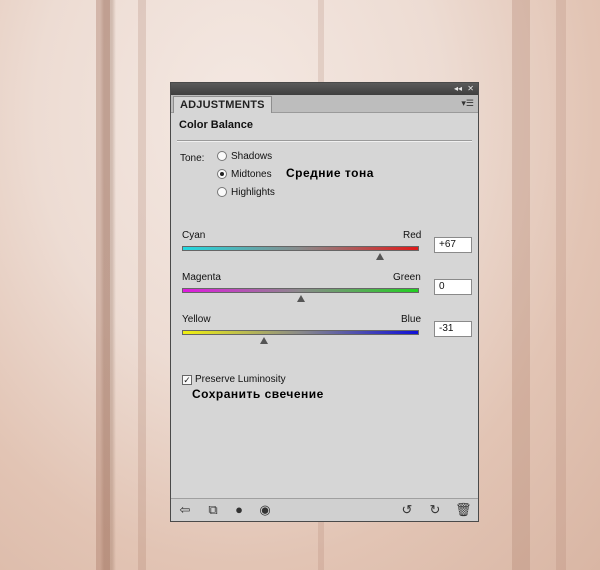 This screenshot has height=570, width=600. I want to click on cyan-red-slider-thumb, so click(379, 256).